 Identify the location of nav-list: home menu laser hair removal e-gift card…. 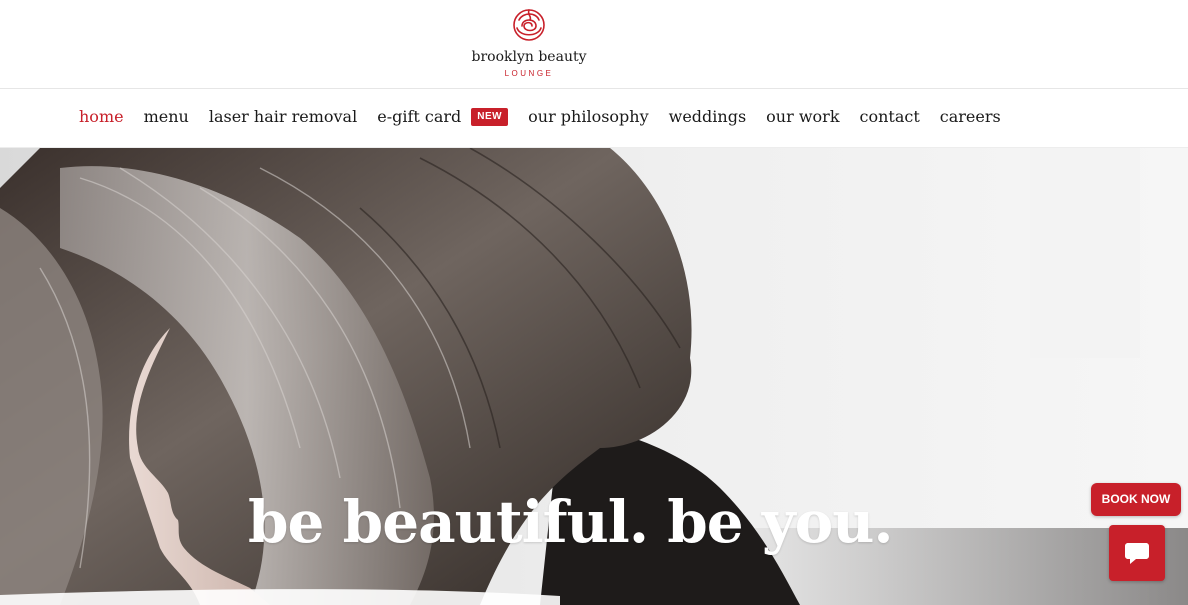
(550, 116).